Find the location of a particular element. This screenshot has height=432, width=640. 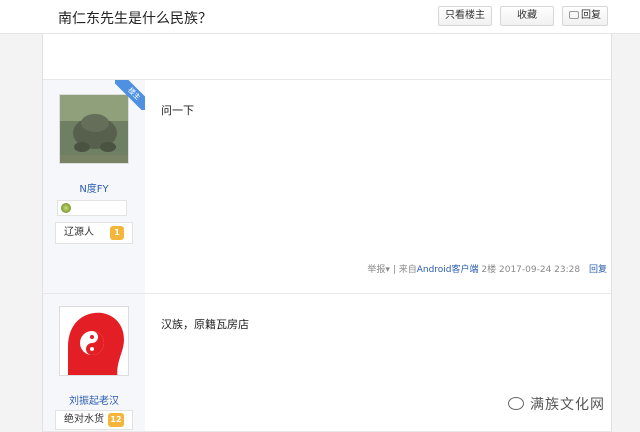

medal-bar is located at coordinates (92, 208).